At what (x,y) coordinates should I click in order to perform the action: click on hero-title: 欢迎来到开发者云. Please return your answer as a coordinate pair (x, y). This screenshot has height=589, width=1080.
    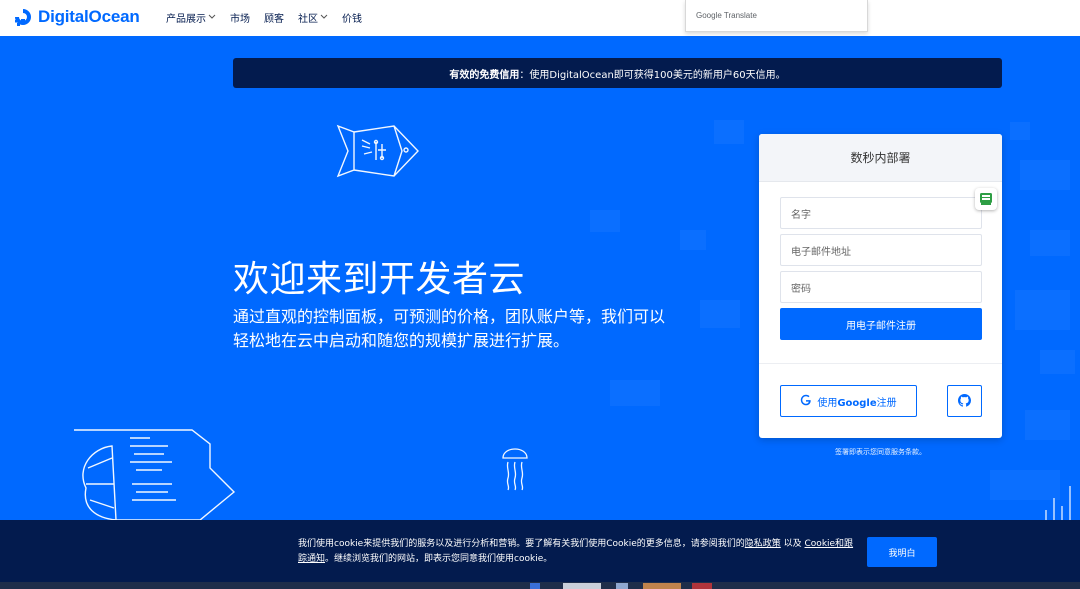
    Looking at the image, I should click on (379, 279).